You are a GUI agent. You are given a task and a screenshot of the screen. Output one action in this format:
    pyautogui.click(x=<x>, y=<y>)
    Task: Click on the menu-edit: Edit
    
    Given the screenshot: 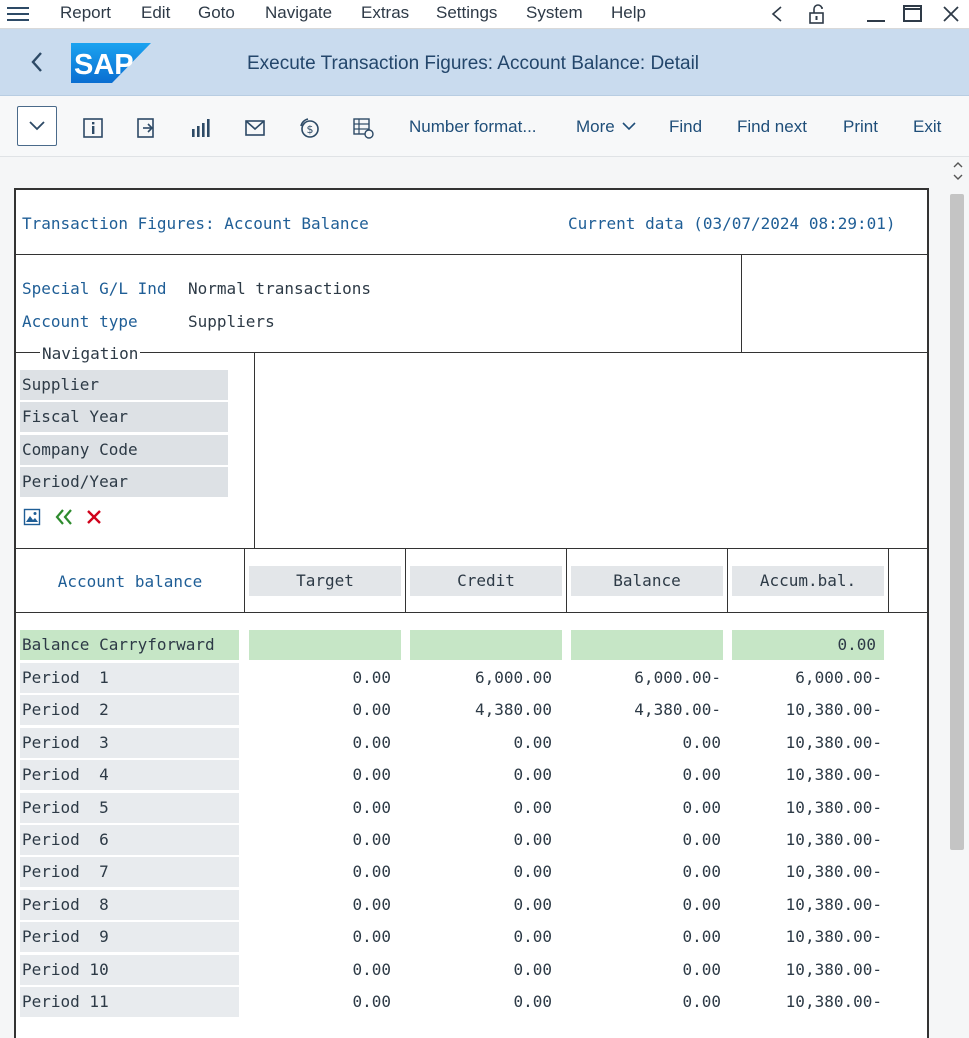 What is the action you would take?
    pyautogui.click(x=155, y=13)
    